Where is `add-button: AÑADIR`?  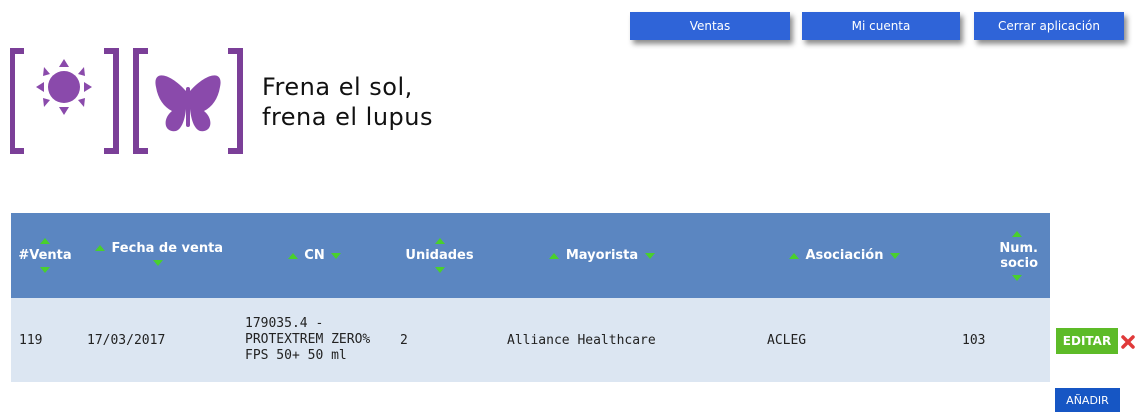 add-button: AÑADIR is located at coordinates (1087, 400).